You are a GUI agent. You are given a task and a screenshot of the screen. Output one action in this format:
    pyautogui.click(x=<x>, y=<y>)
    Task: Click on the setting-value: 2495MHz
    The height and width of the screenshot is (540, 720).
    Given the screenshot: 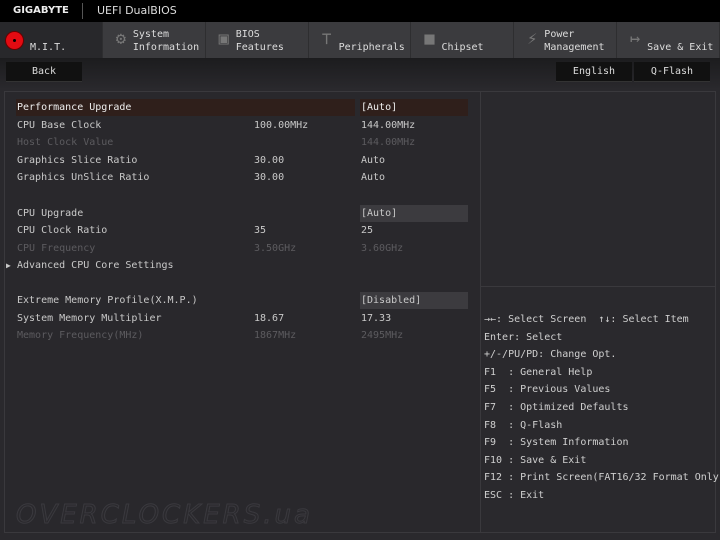 What is the action you would take?
    pyautogui.click(x=382, y=335)
    